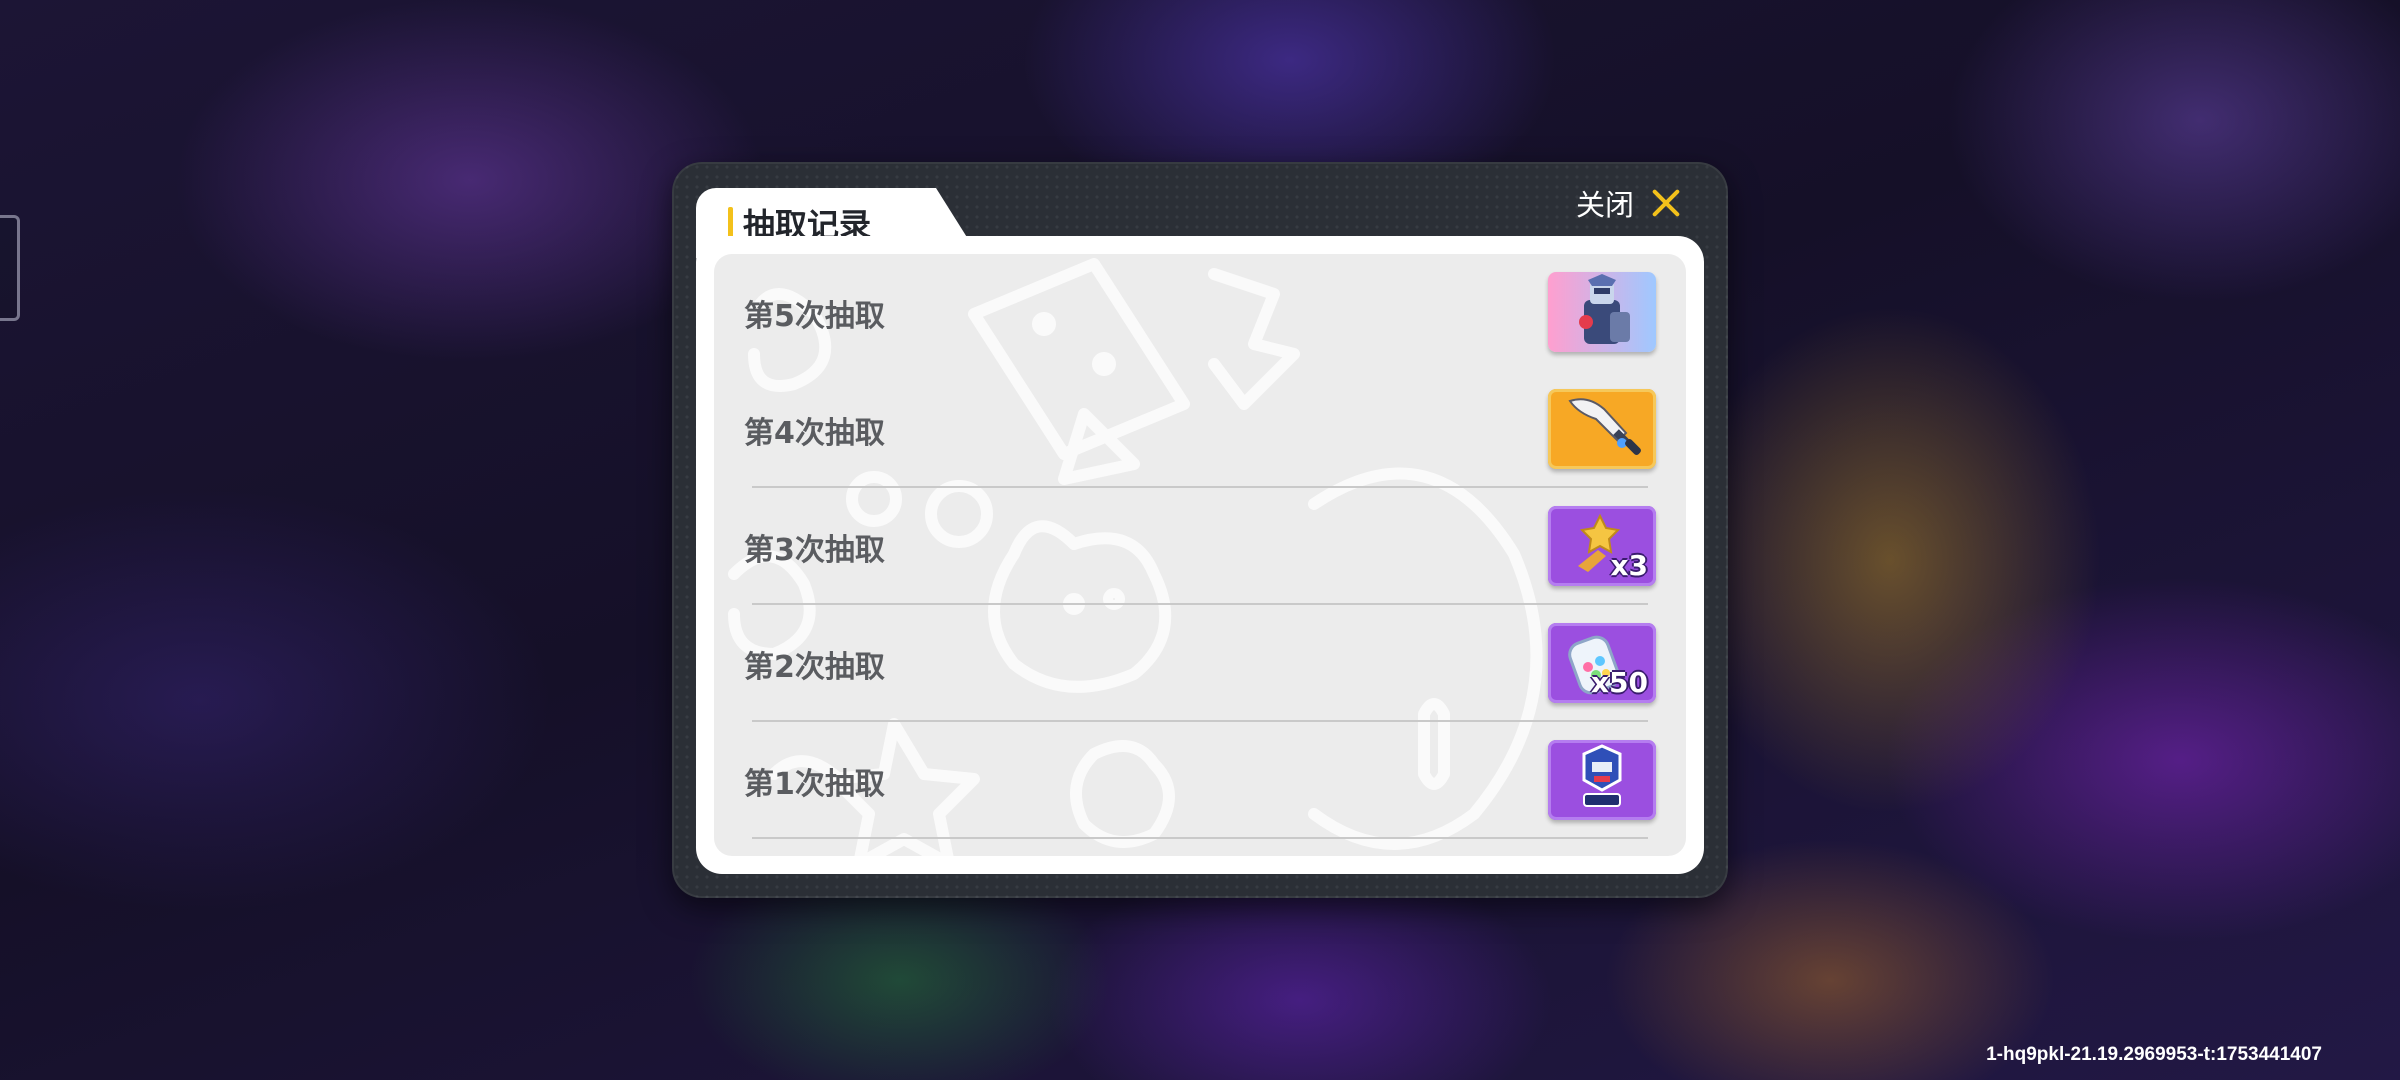 The image size is (2400, 1080). Describe the element at coordinates (1629, 565) in the screenshot. I see `reward-quantity: x3` at that location.